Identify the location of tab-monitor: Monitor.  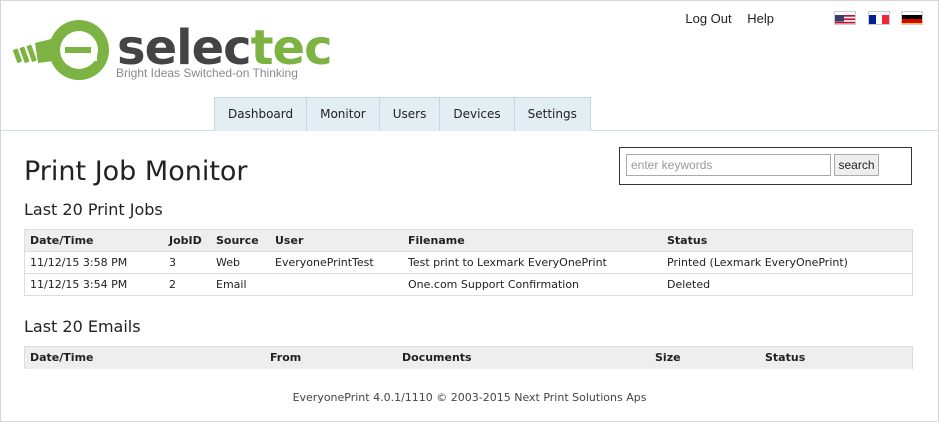
(343, 114).